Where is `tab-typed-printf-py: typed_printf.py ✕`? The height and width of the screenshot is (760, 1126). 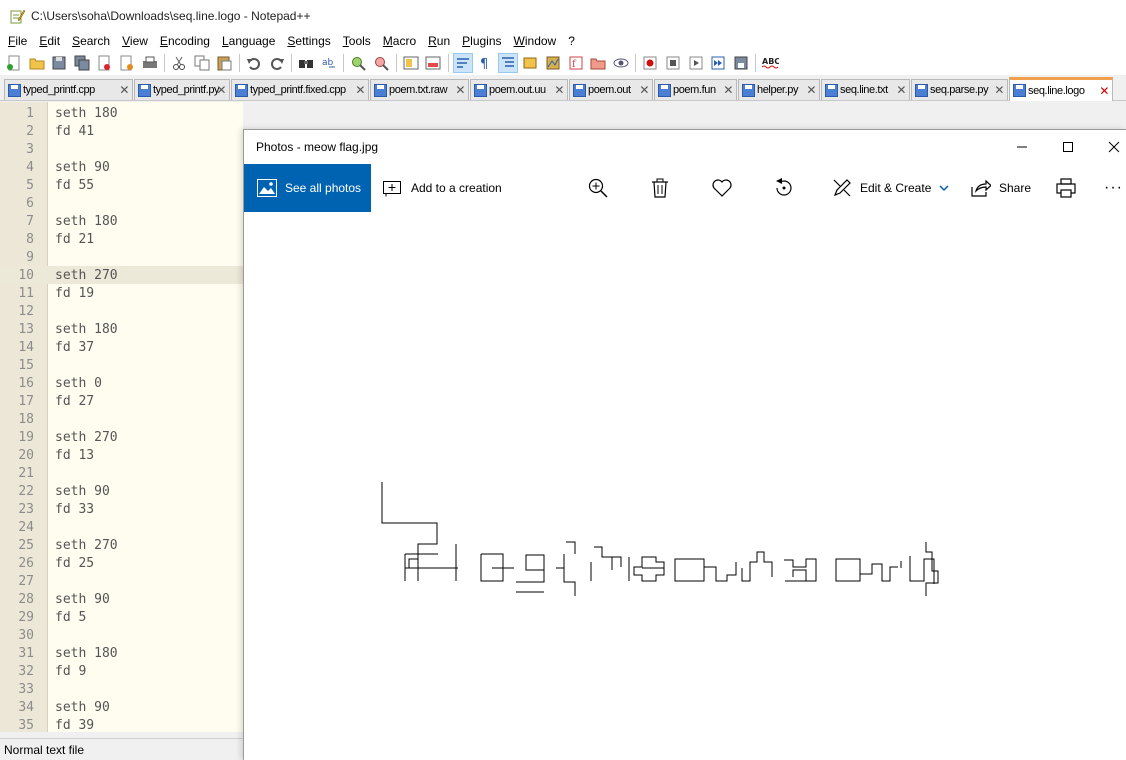 tab-typed-printf-py: typed_printf.py ✕ is located at coordinates (182, 89).